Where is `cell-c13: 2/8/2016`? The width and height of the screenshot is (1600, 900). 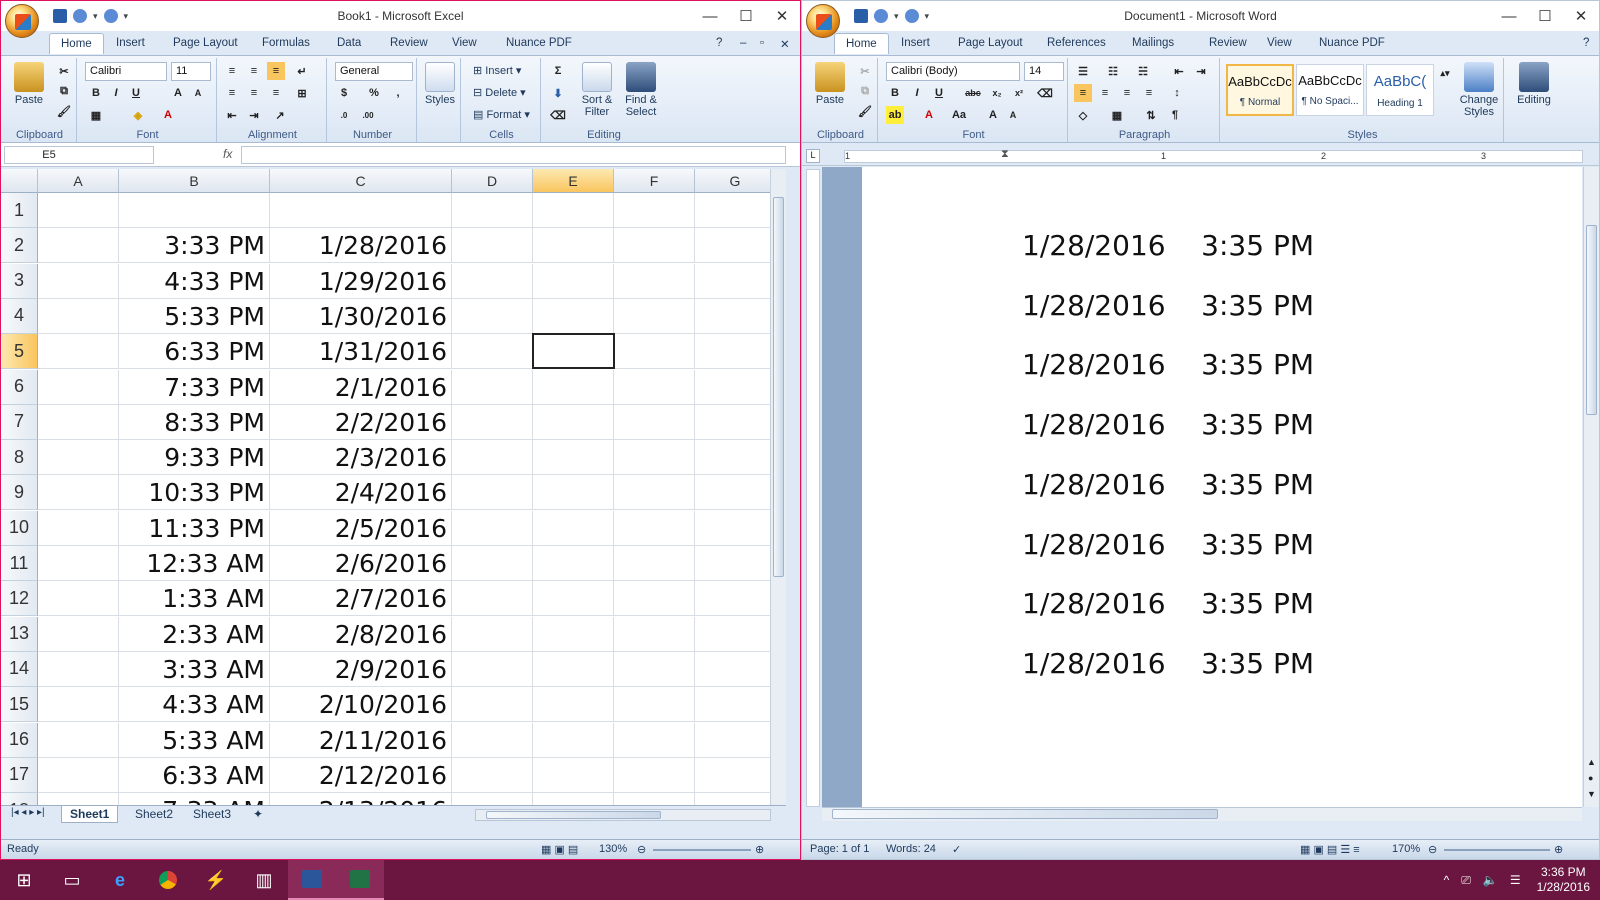
cell-c13: 2/8/2016 is located at coordinates (361, 634).